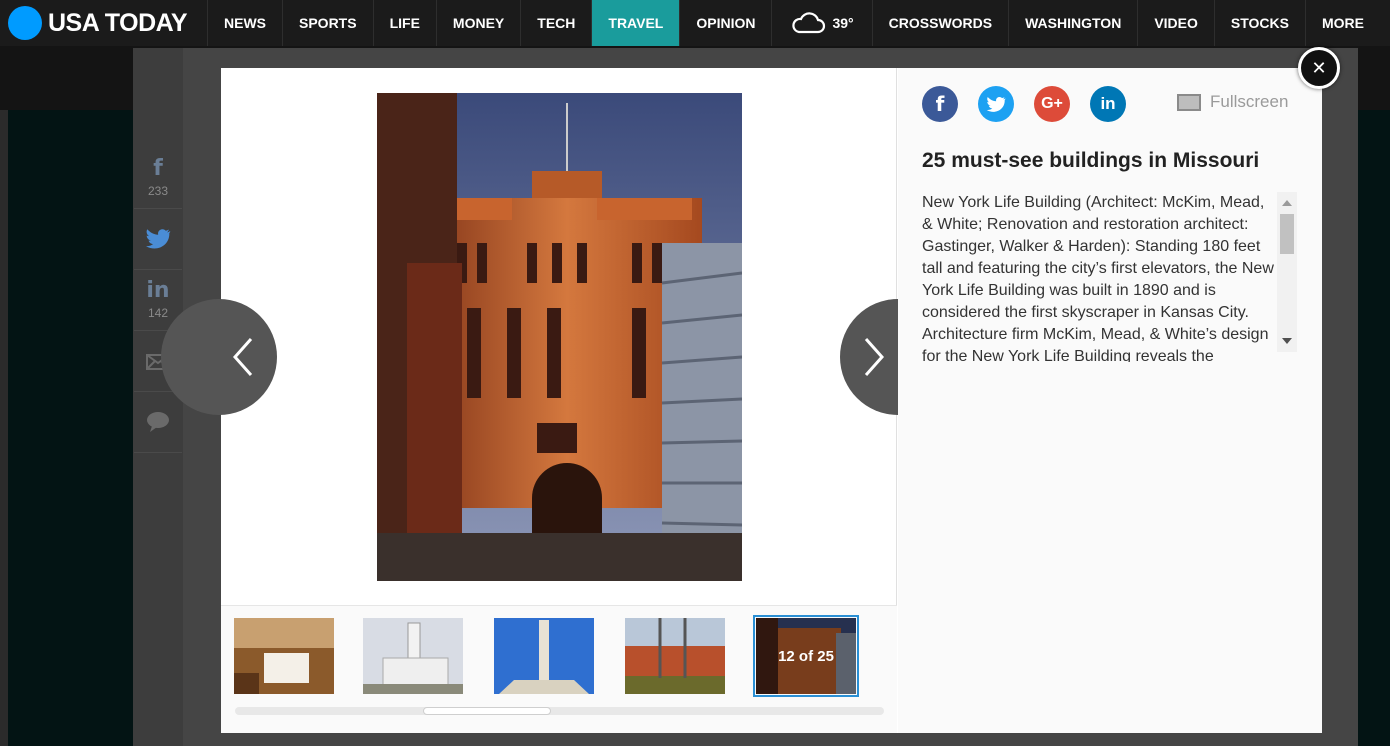  I want to click on linkedin-share-count: 142, so click(158, 313).